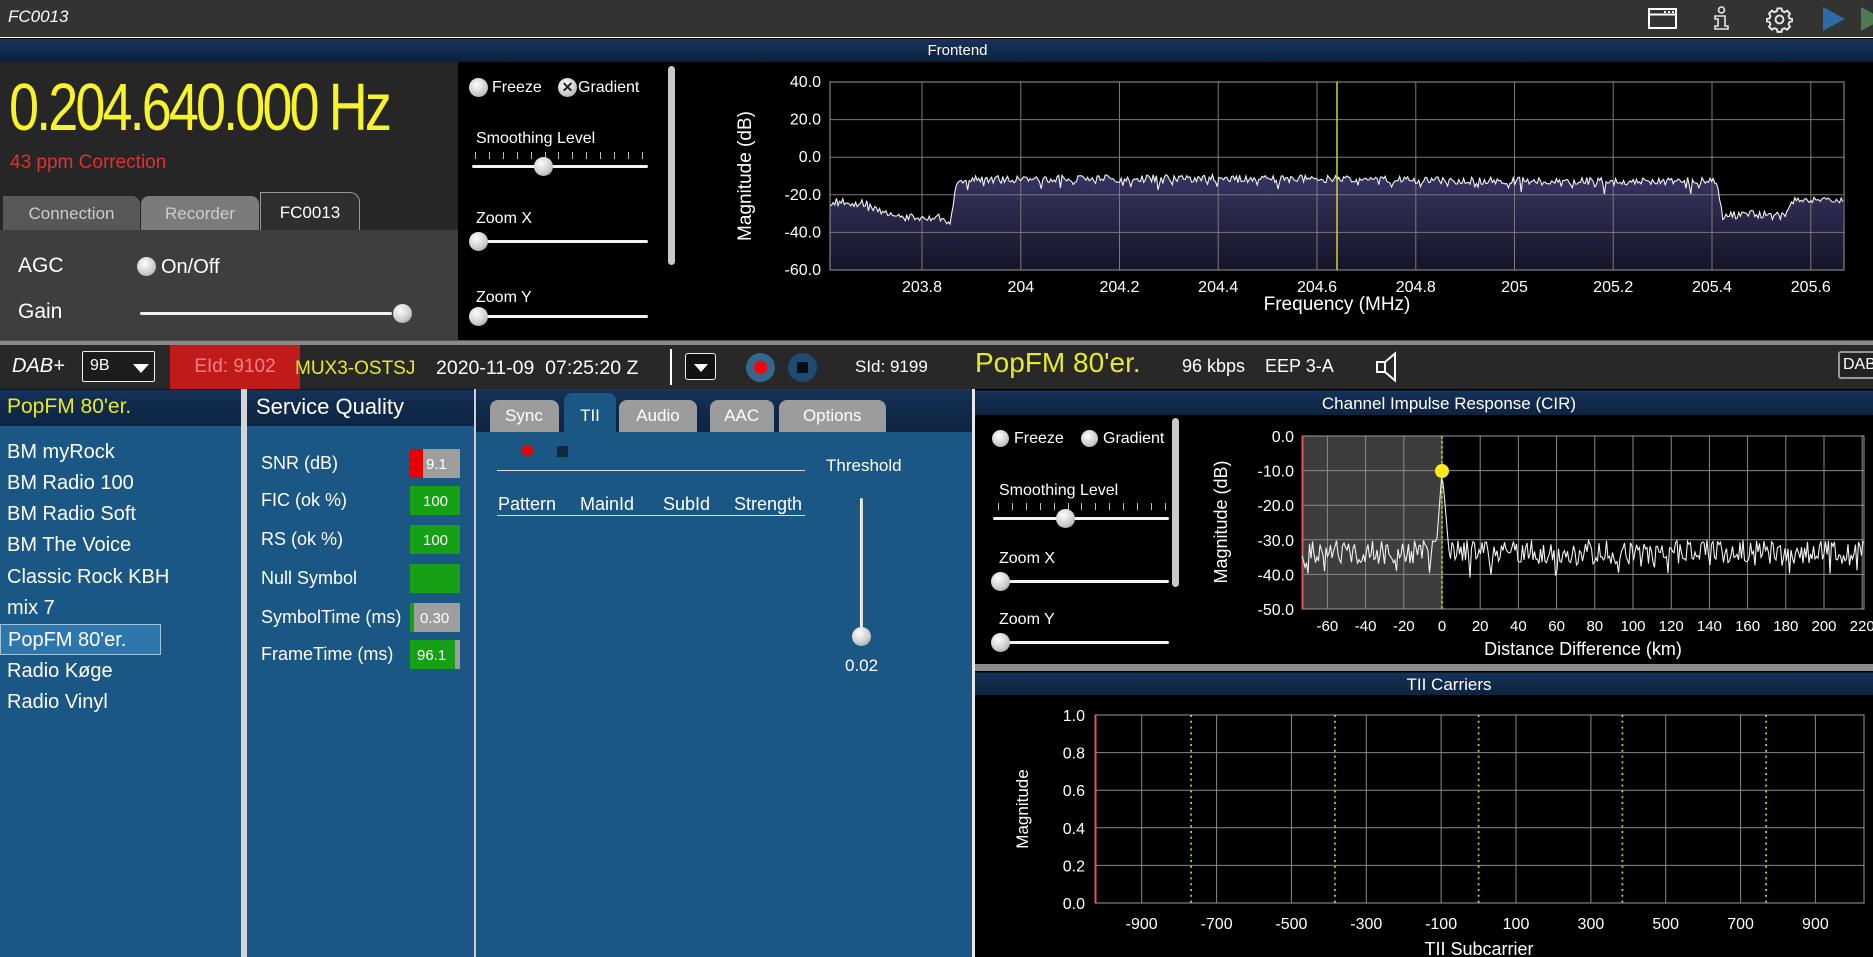  I want to click on svg-text: 40.0, so click(805, 82).